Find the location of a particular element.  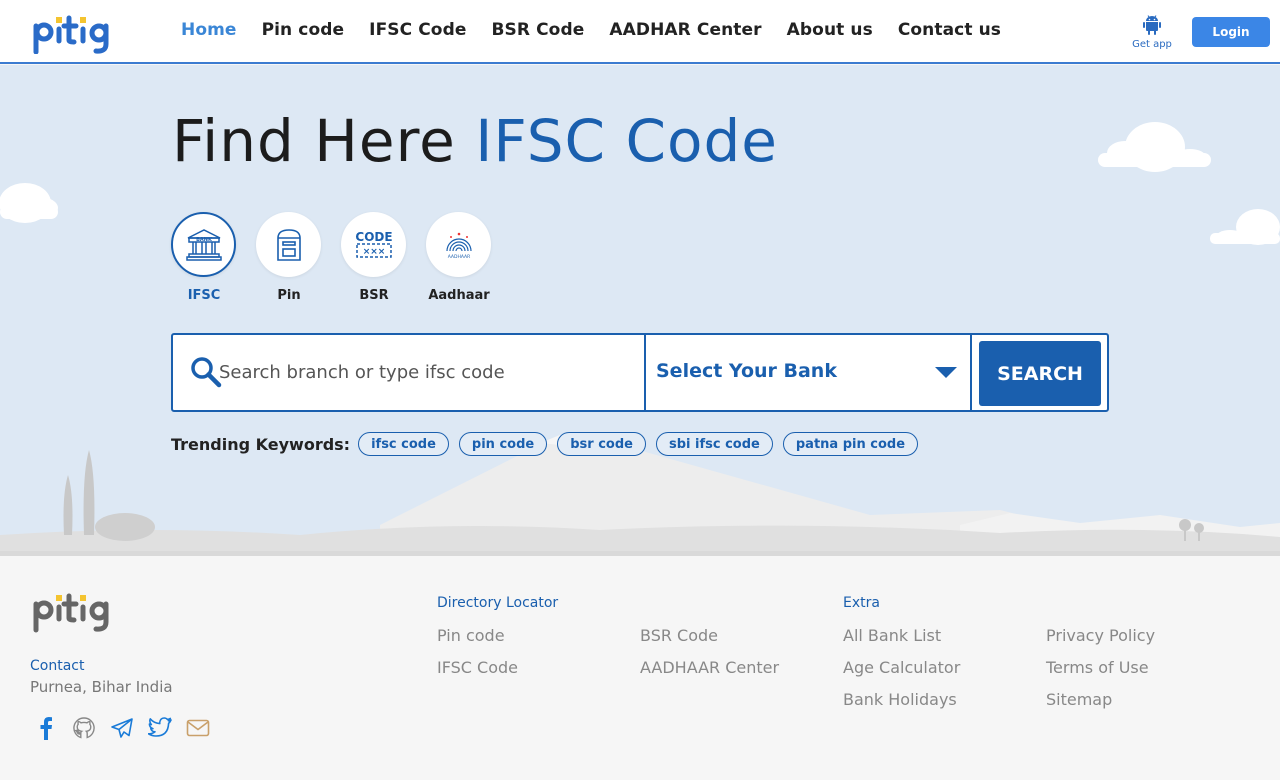

nav-pin-code: Pin code is located at coordinates (303, 30).